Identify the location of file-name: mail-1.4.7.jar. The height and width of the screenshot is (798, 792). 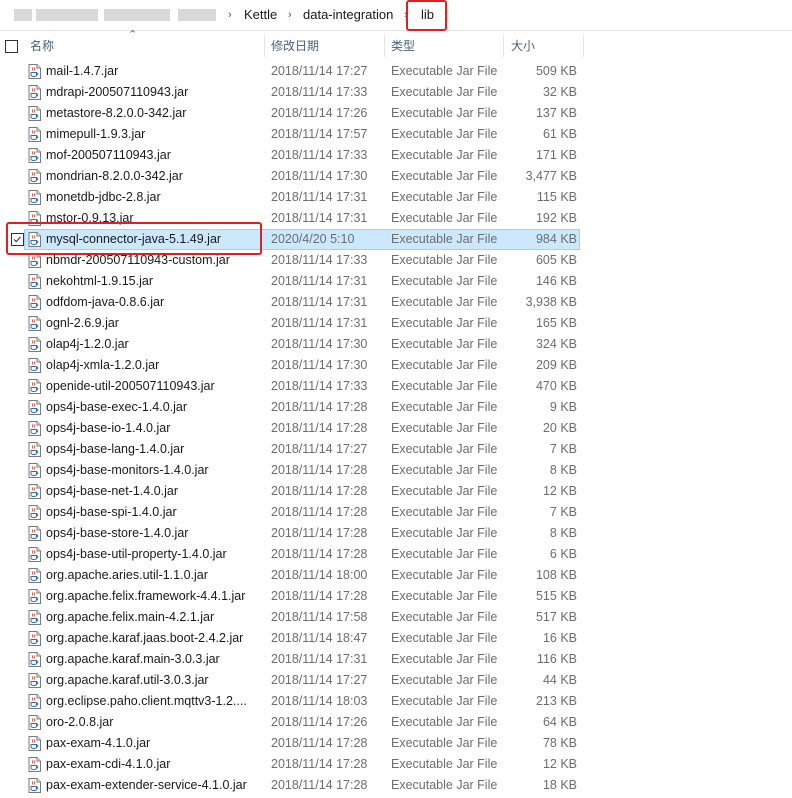
(154, 71).